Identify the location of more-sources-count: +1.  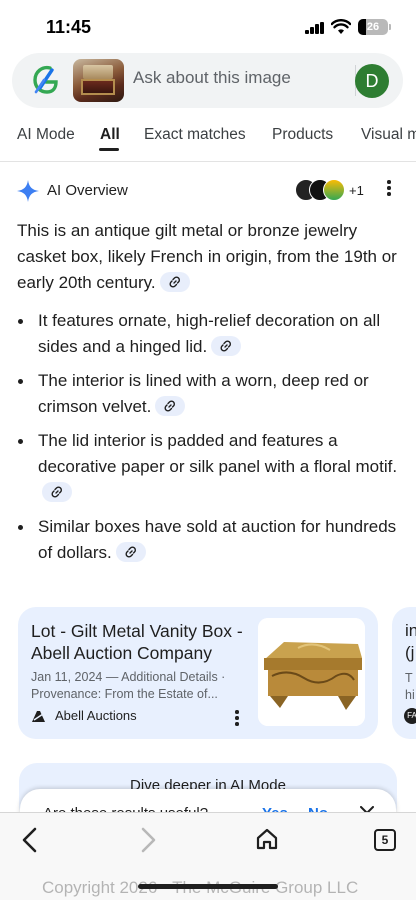
(356, 190).